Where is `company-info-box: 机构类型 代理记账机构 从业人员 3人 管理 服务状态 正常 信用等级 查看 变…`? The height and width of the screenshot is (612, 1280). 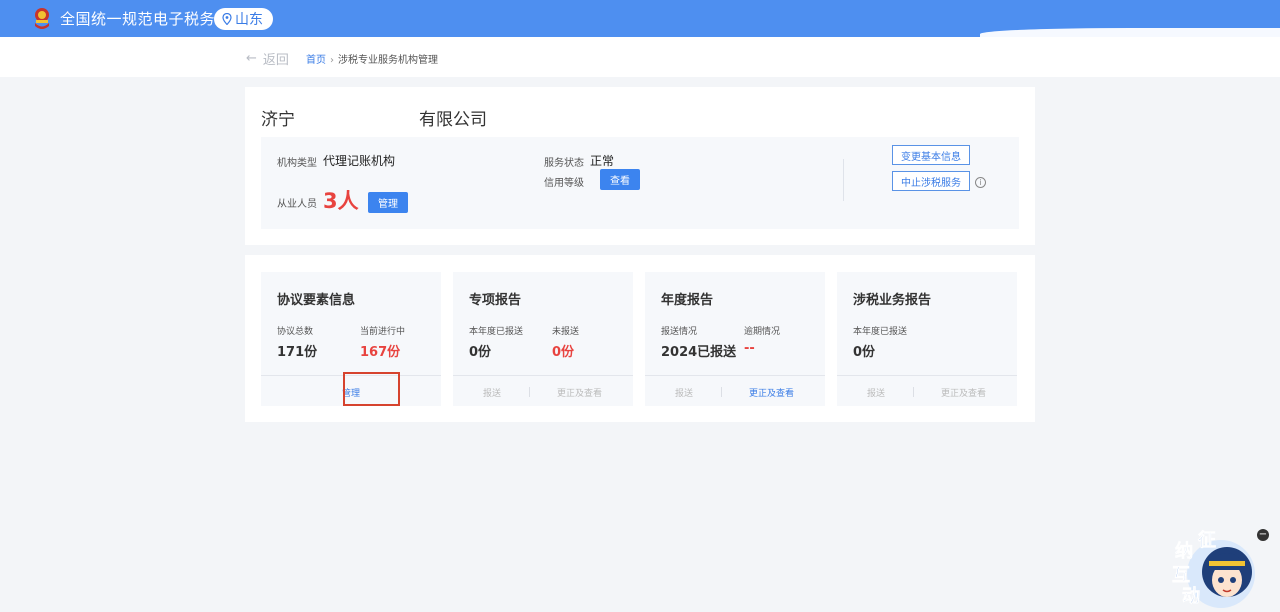
company-info-box: 机构类型 代理记账机构 从业人员 3人 管理 服务状态 正常 信用等级 查看 变… is located at coordinates (640, 183).